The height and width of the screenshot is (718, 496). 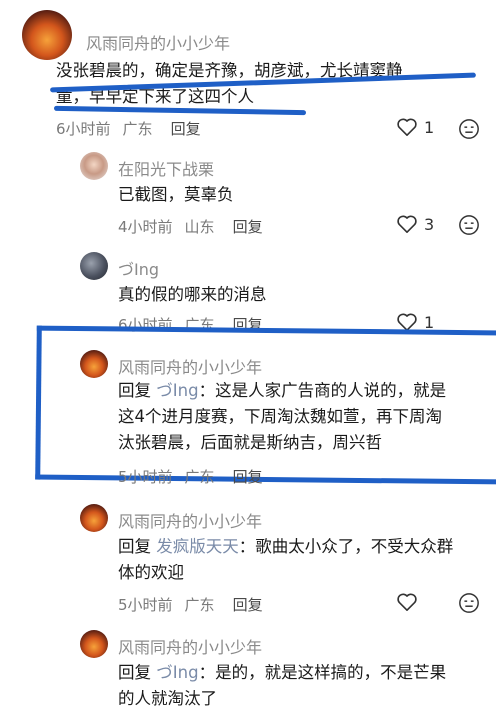 I want to click on comment-line: 回复 づIng：是的，就是这样搞的，不是芒果, so click(x=282, y=673).